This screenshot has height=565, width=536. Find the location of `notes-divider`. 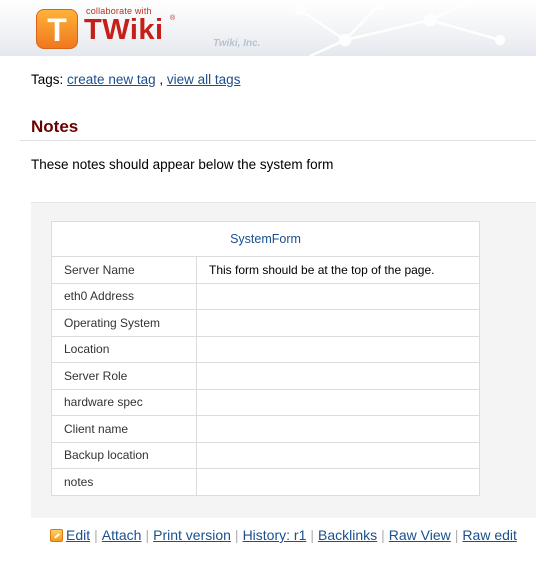

notes-divider is located at coordinates (278, 140).